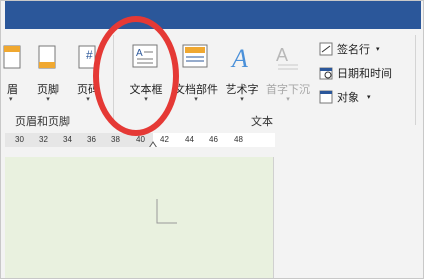  I want to click on footer-caret-icon: ▾, so click(48, 99).